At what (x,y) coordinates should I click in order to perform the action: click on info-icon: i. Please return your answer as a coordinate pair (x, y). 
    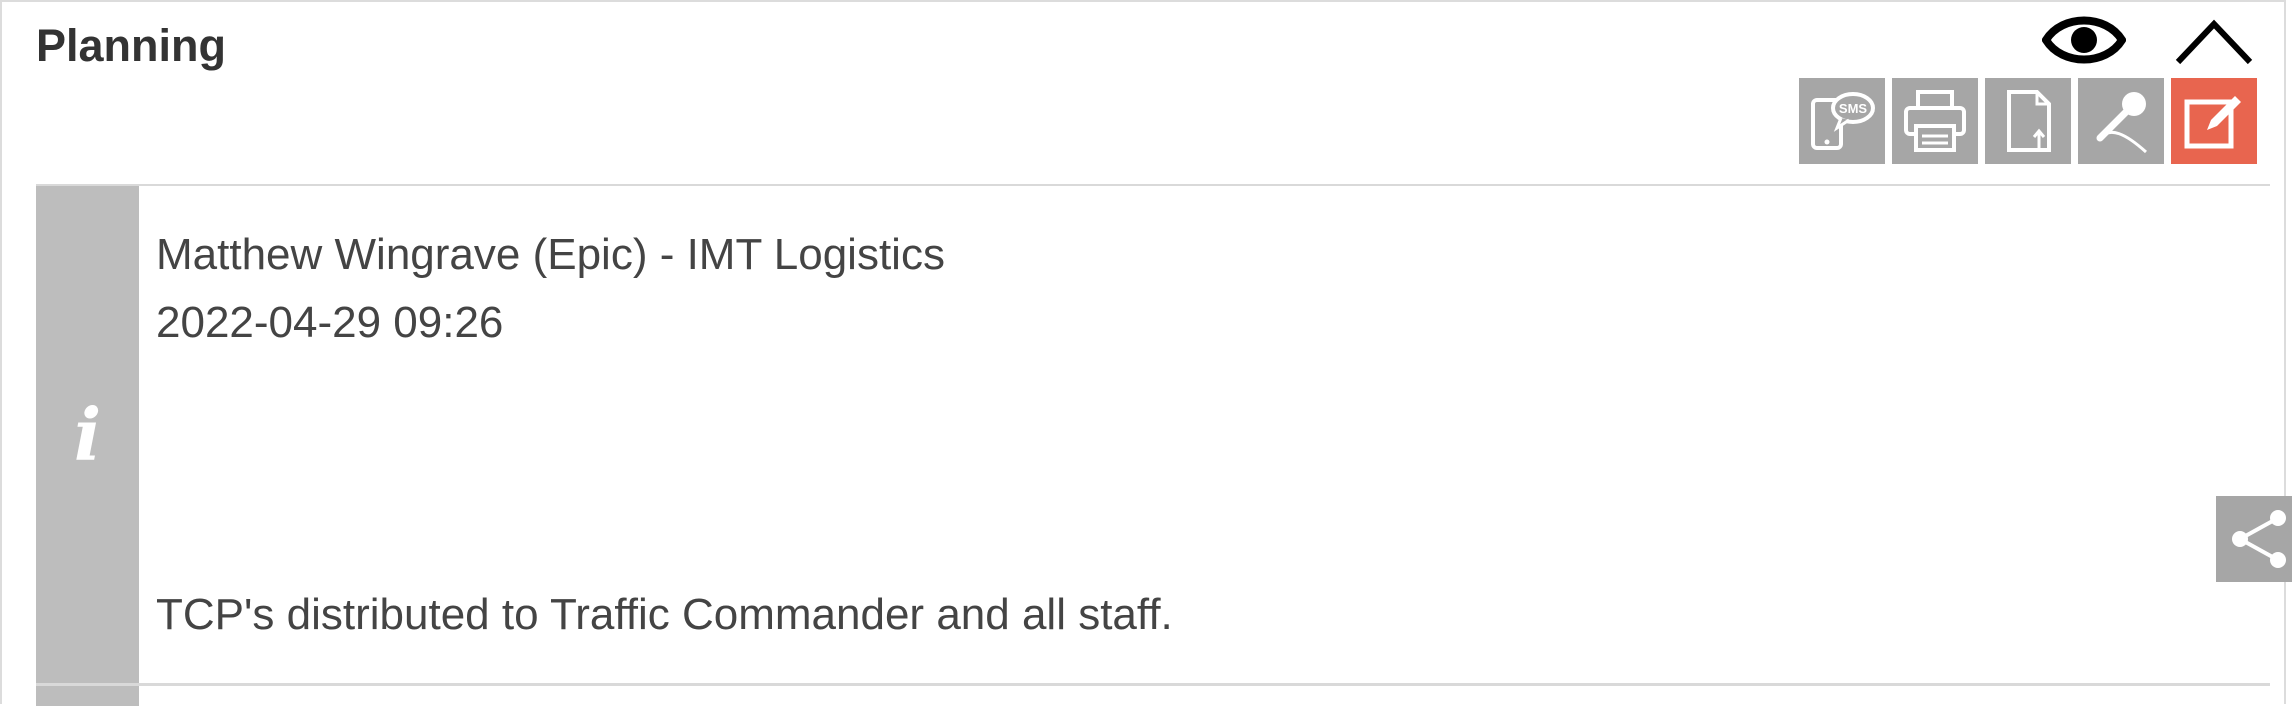
    Looking at the image, I should click on (87, 434).